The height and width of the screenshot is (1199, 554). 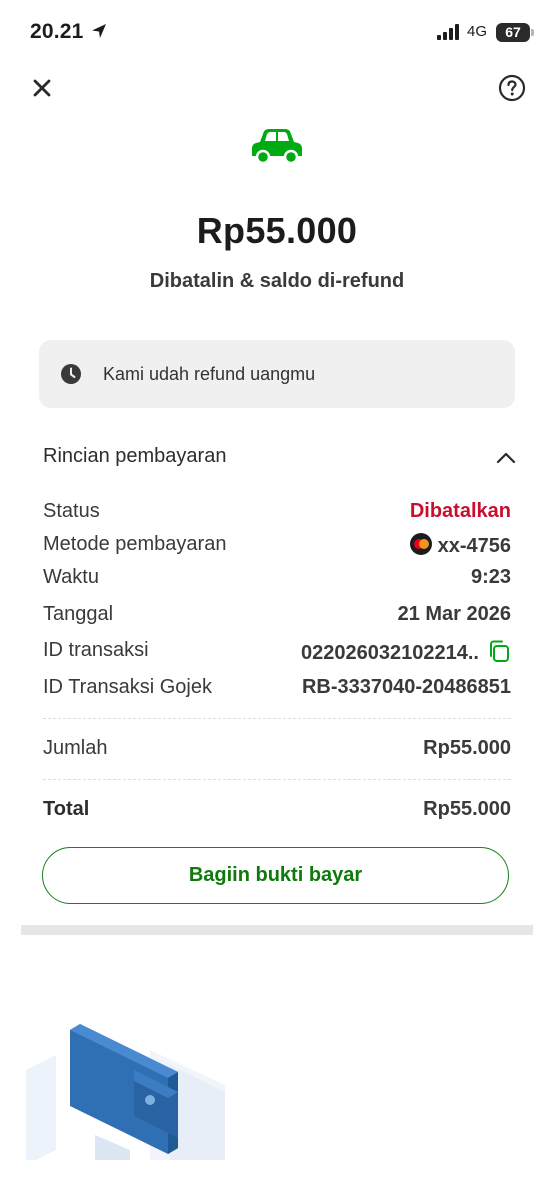 I want to click on help-icon, so click(x=512, y=88).